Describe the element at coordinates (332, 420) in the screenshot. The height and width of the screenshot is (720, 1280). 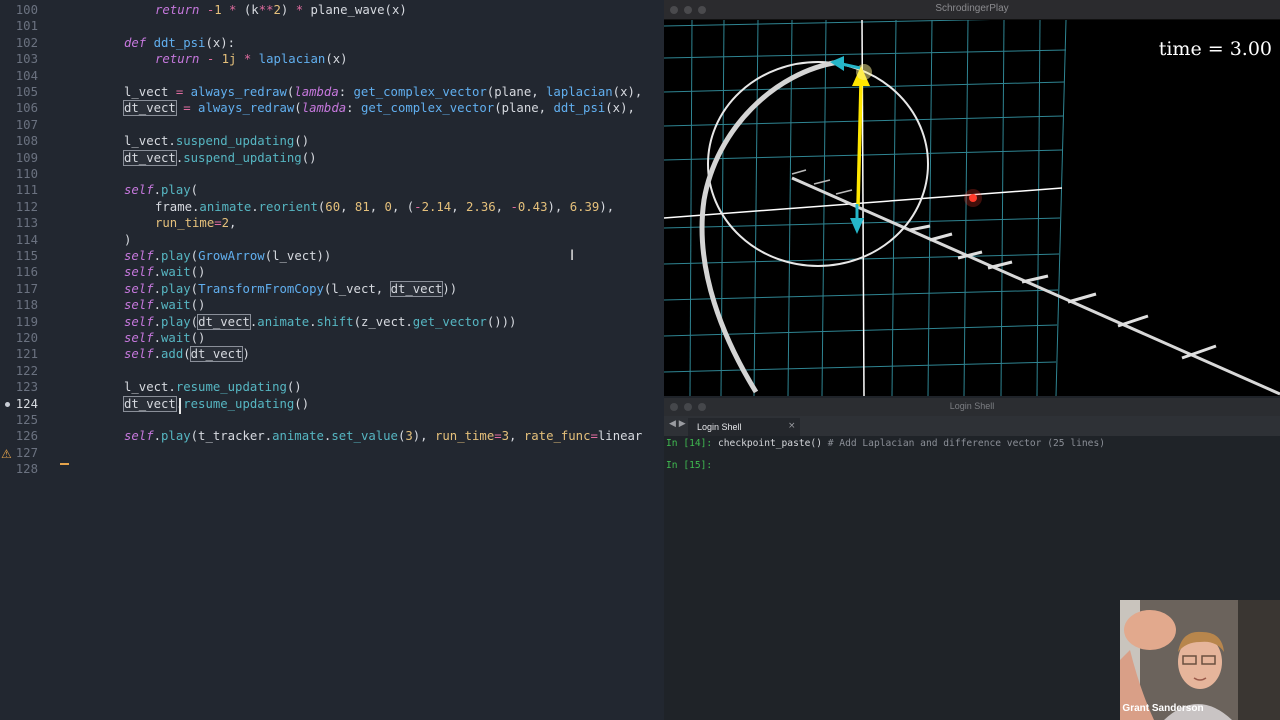
I see `code-line: 125` at that location.